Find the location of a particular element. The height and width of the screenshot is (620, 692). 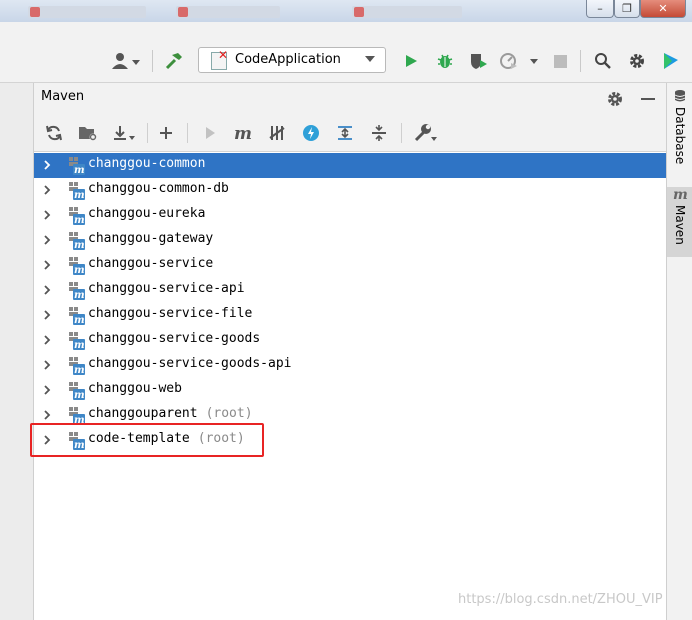

panel-settings-button is located at coordinates (615, 99).